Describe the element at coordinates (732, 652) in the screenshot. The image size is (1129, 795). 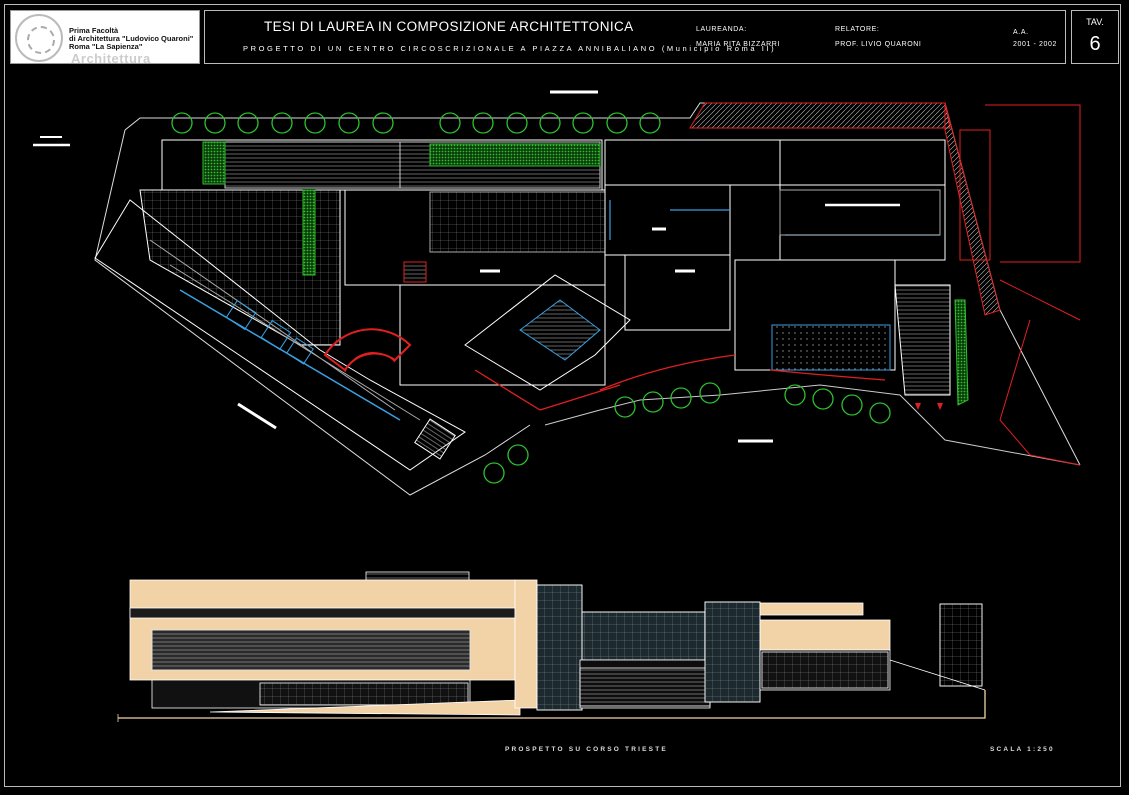
I see `elevation-right-glass-grid` at that location.